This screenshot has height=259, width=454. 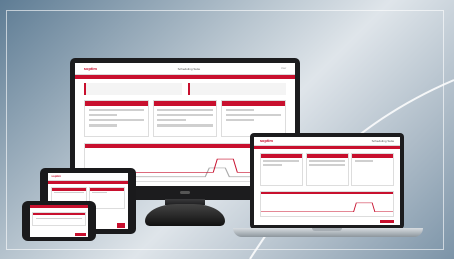 I want to click on app-header: soptim Scheduling Suite, so click(x=327, y=141).